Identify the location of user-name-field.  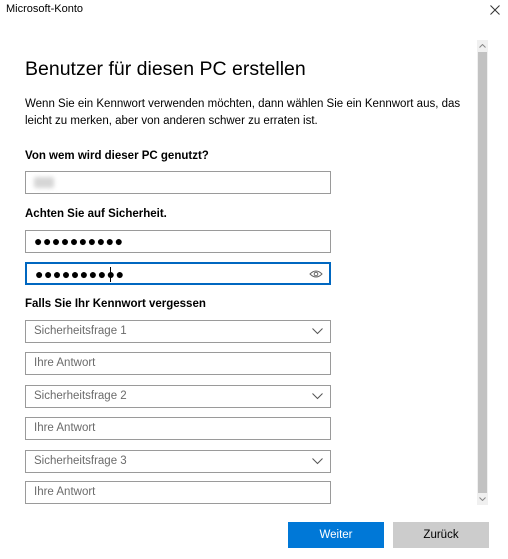
(178, 182).